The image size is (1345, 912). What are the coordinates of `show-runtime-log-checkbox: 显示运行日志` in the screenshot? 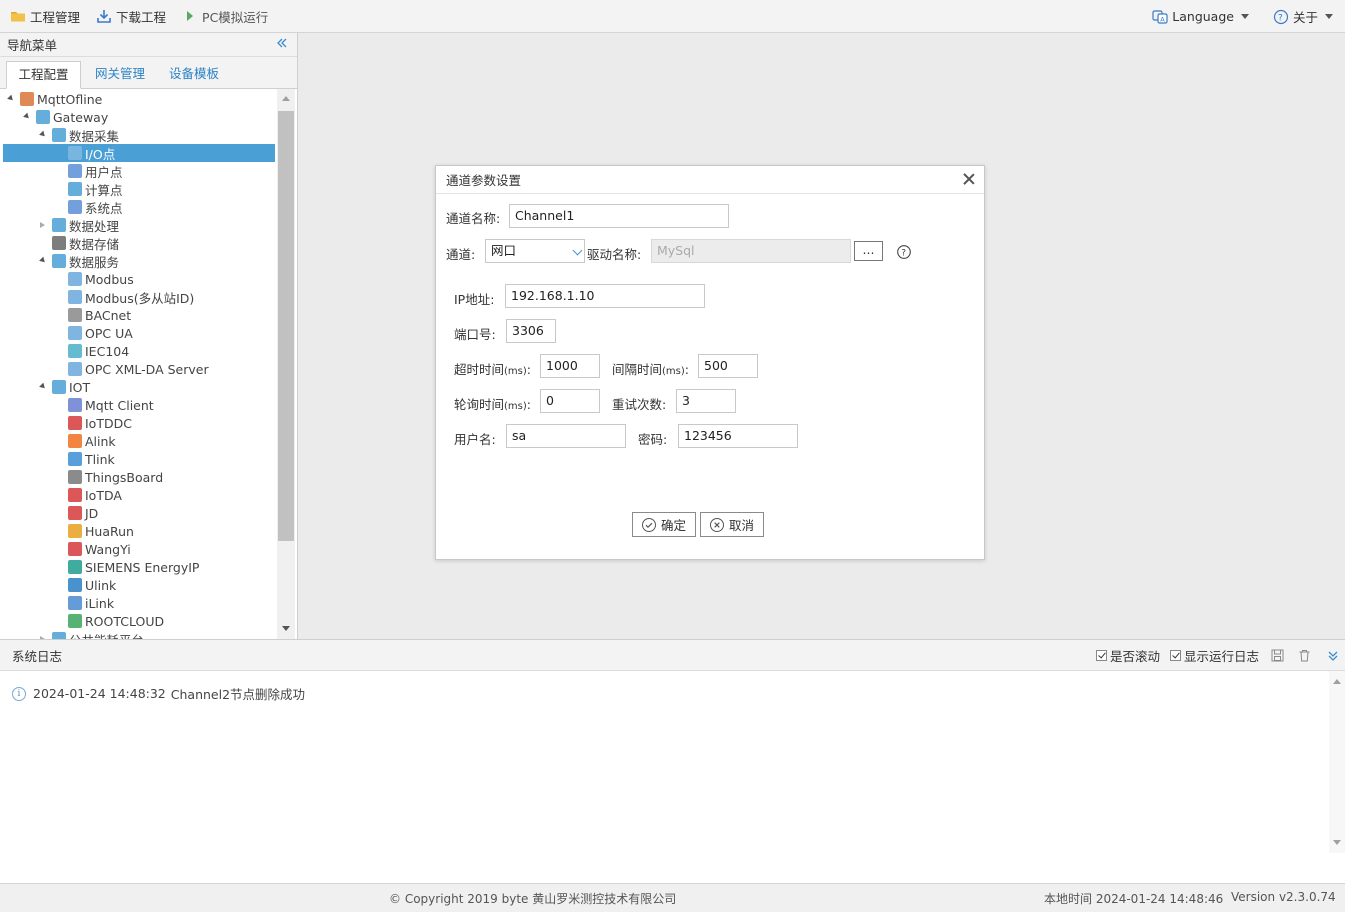 It's located at (1214, 655).